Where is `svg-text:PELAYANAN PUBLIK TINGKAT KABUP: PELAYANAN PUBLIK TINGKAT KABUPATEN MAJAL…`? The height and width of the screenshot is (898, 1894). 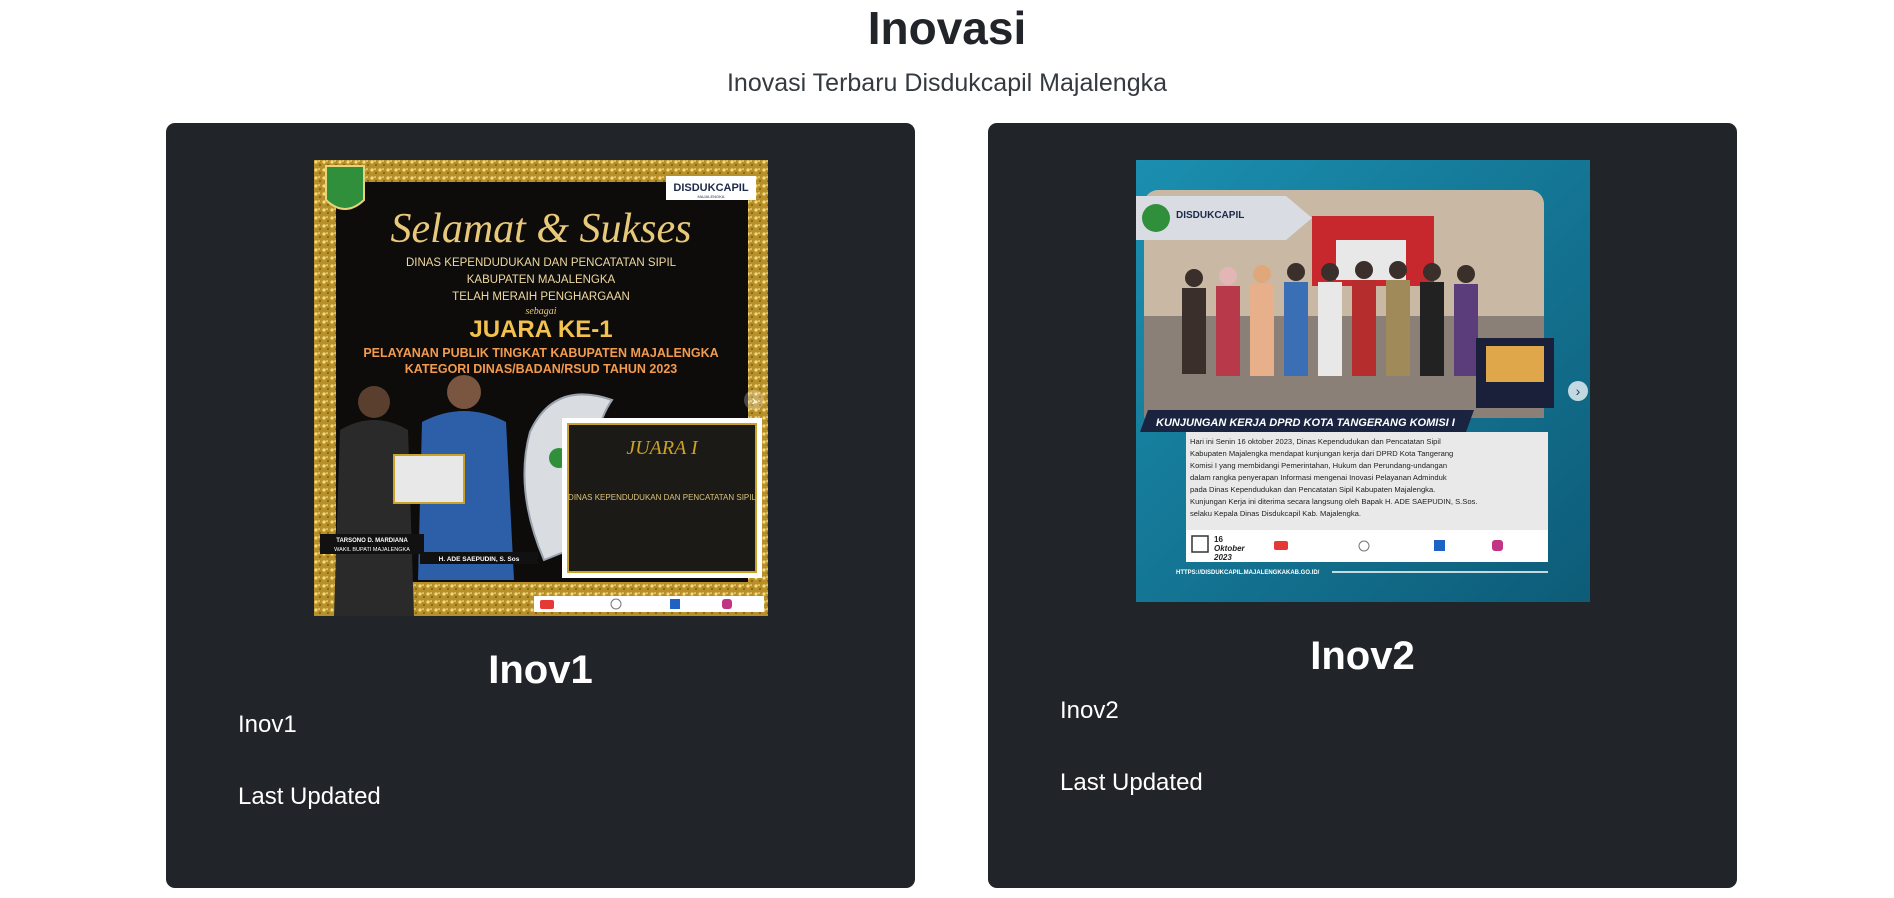 svg-text:PELAYANAN PUBLIK TINGKAT KABUP: PELAYANAN PUBLIK TINGKAT KABUPATEN MAJAL… is located at coordinates (540, 353).